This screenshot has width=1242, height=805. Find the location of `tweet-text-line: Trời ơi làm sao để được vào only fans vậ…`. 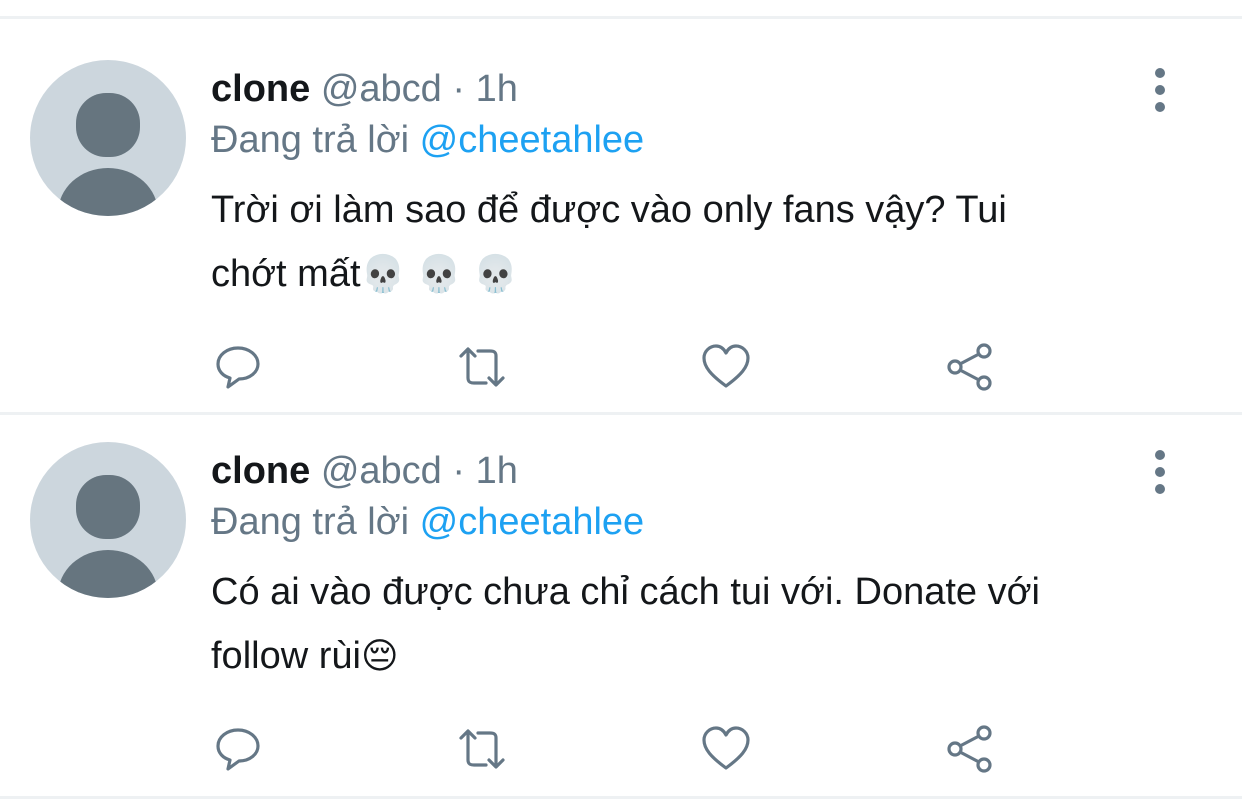

tweet-text-line: Trời ơi làm sao để được vào only fans vậ… is located at coordinates (609, 210).